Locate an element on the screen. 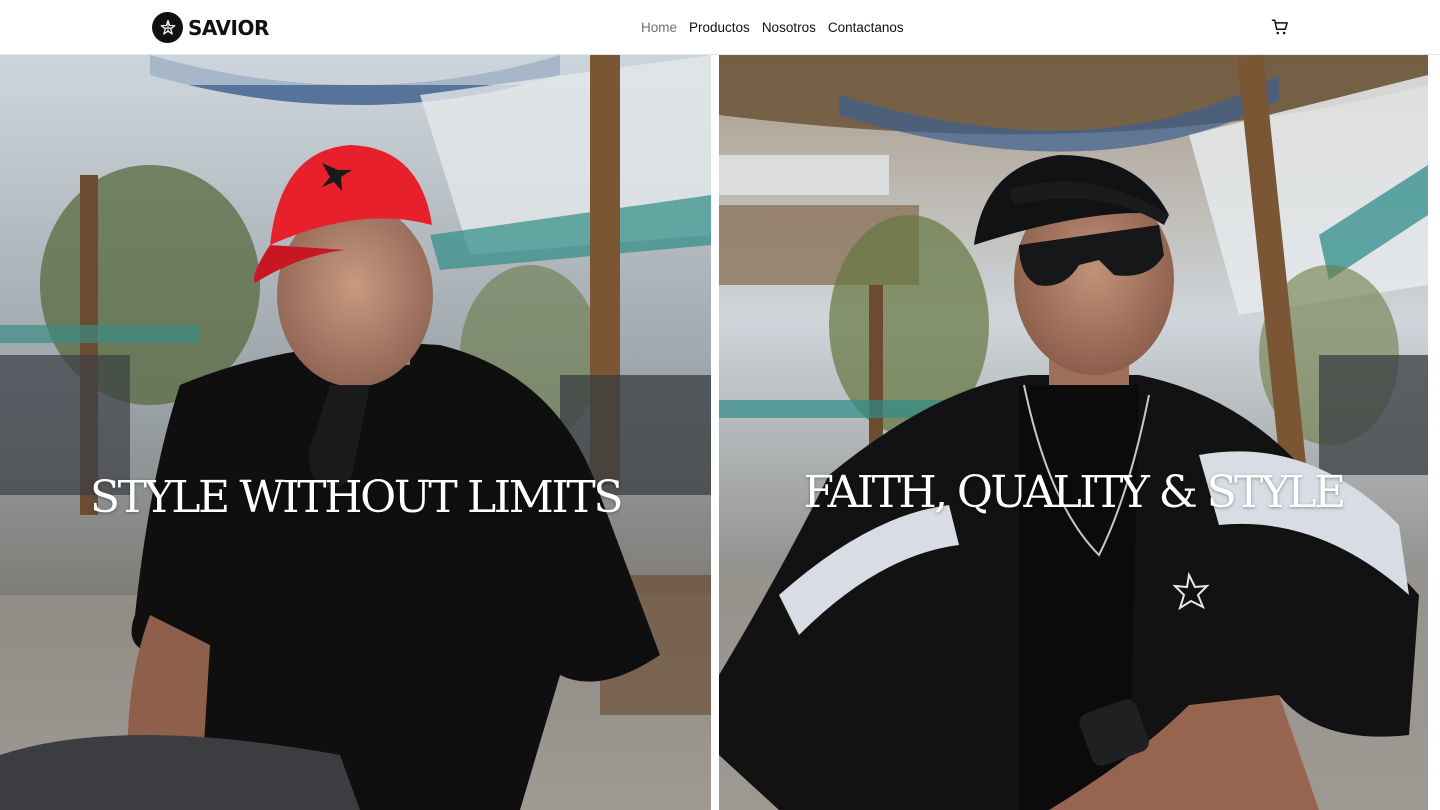 The height and width of the screenshot is (810, 1440). main-nav: Home Productos Nosotros Contactanos is located at coordinates (778, 27).